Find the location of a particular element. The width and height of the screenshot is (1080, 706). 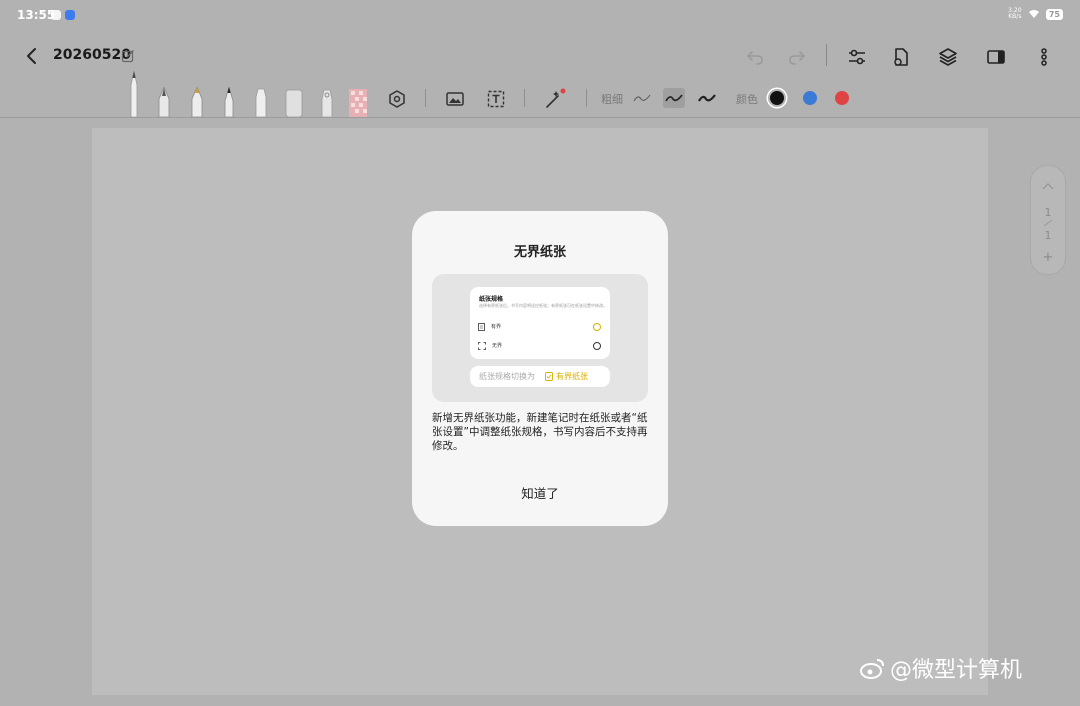

magic-wand-icon is located at coordinates (556, 98).